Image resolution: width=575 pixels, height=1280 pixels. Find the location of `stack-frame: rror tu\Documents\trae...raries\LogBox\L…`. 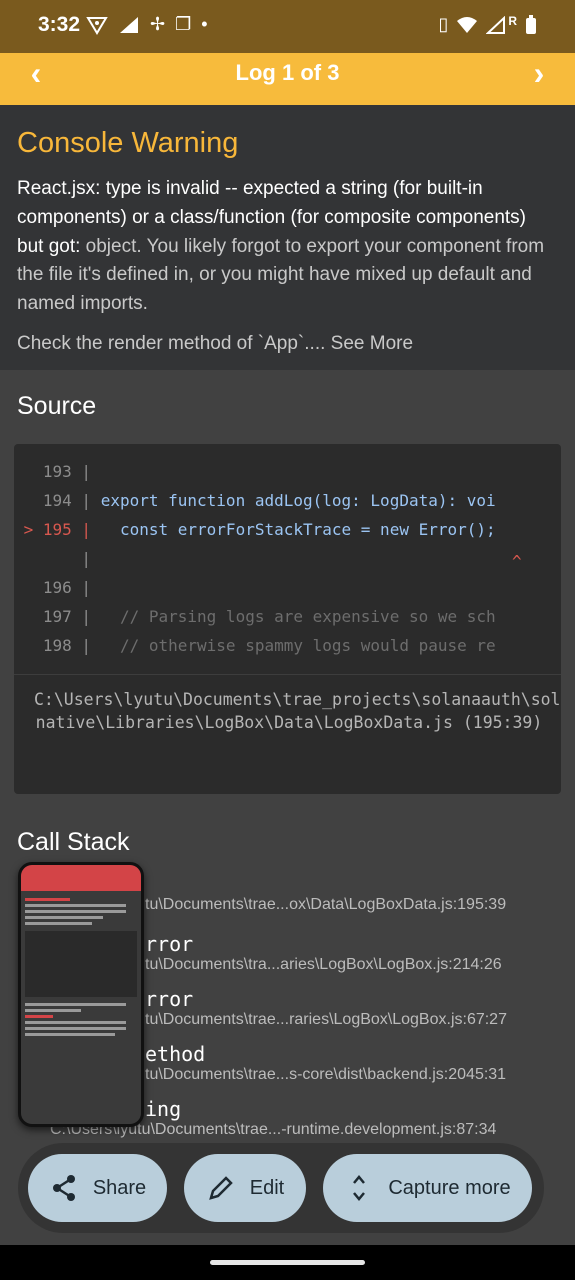

stack-frame: rror tu\Documents\trae...raries\LogBox\L… is located at coordinates (350, 1008).